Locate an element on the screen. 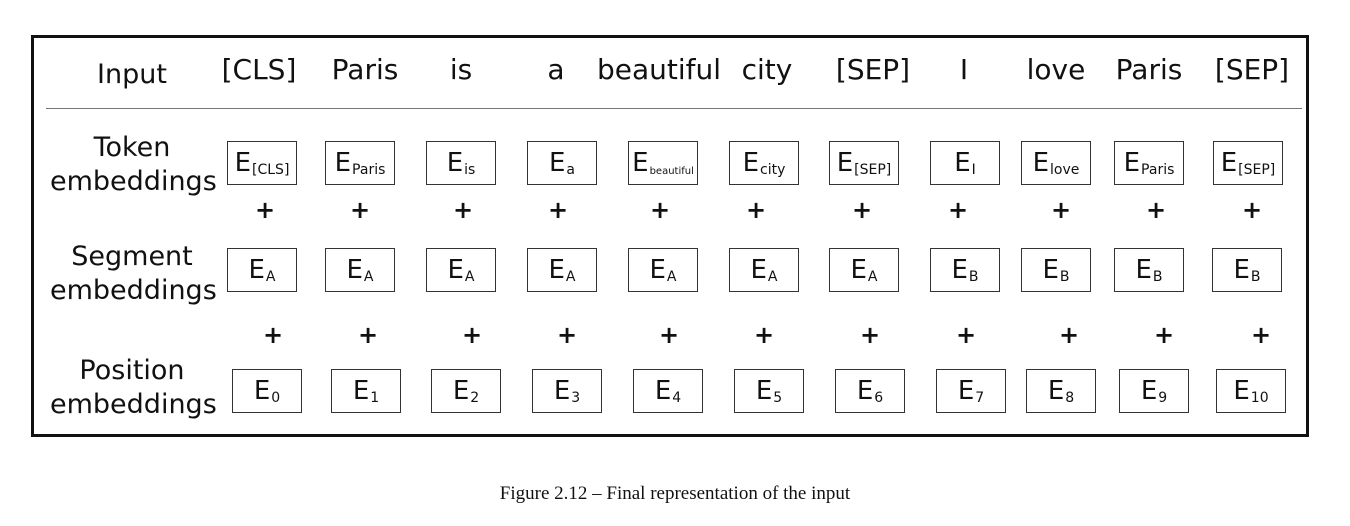  embedding-subscript: [CLS] is located at coordinates (271, 170).